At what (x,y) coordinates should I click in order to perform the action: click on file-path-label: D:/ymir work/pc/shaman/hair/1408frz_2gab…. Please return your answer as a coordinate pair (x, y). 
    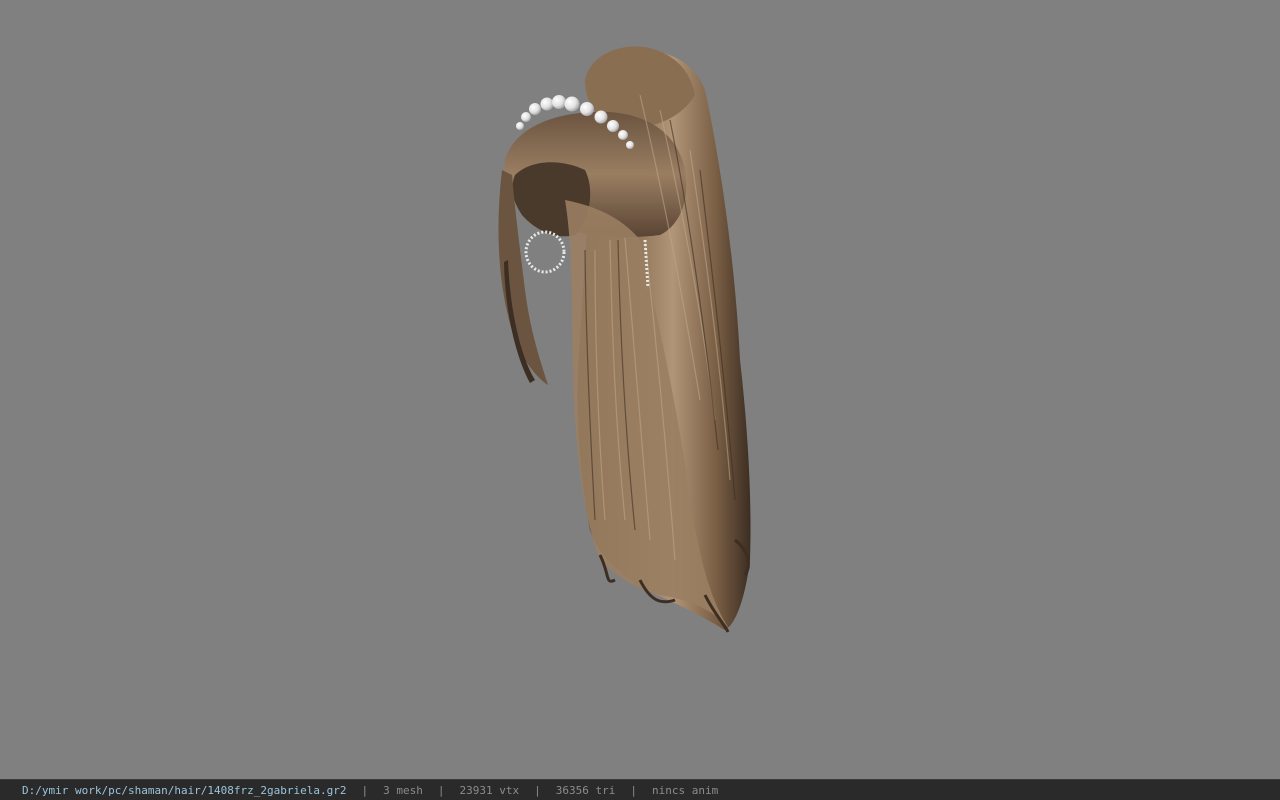
    Looking at the image, I should click on (184, 790).